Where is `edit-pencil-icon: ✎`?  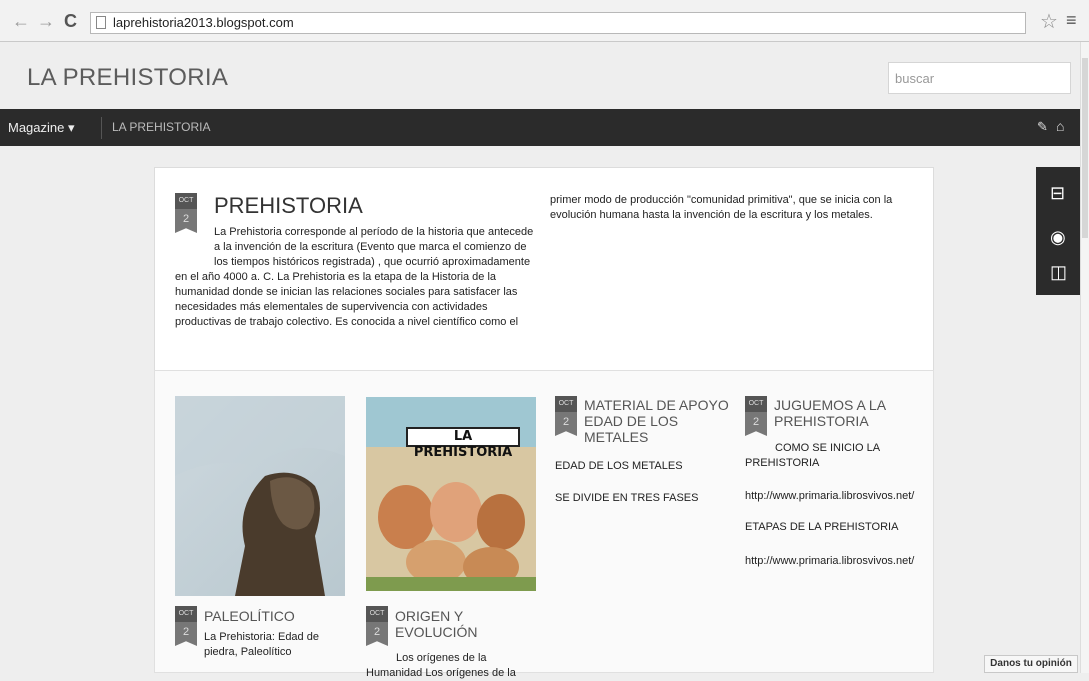
edit-pencil-icon: ✎ is located at coordinates (1042, 127).